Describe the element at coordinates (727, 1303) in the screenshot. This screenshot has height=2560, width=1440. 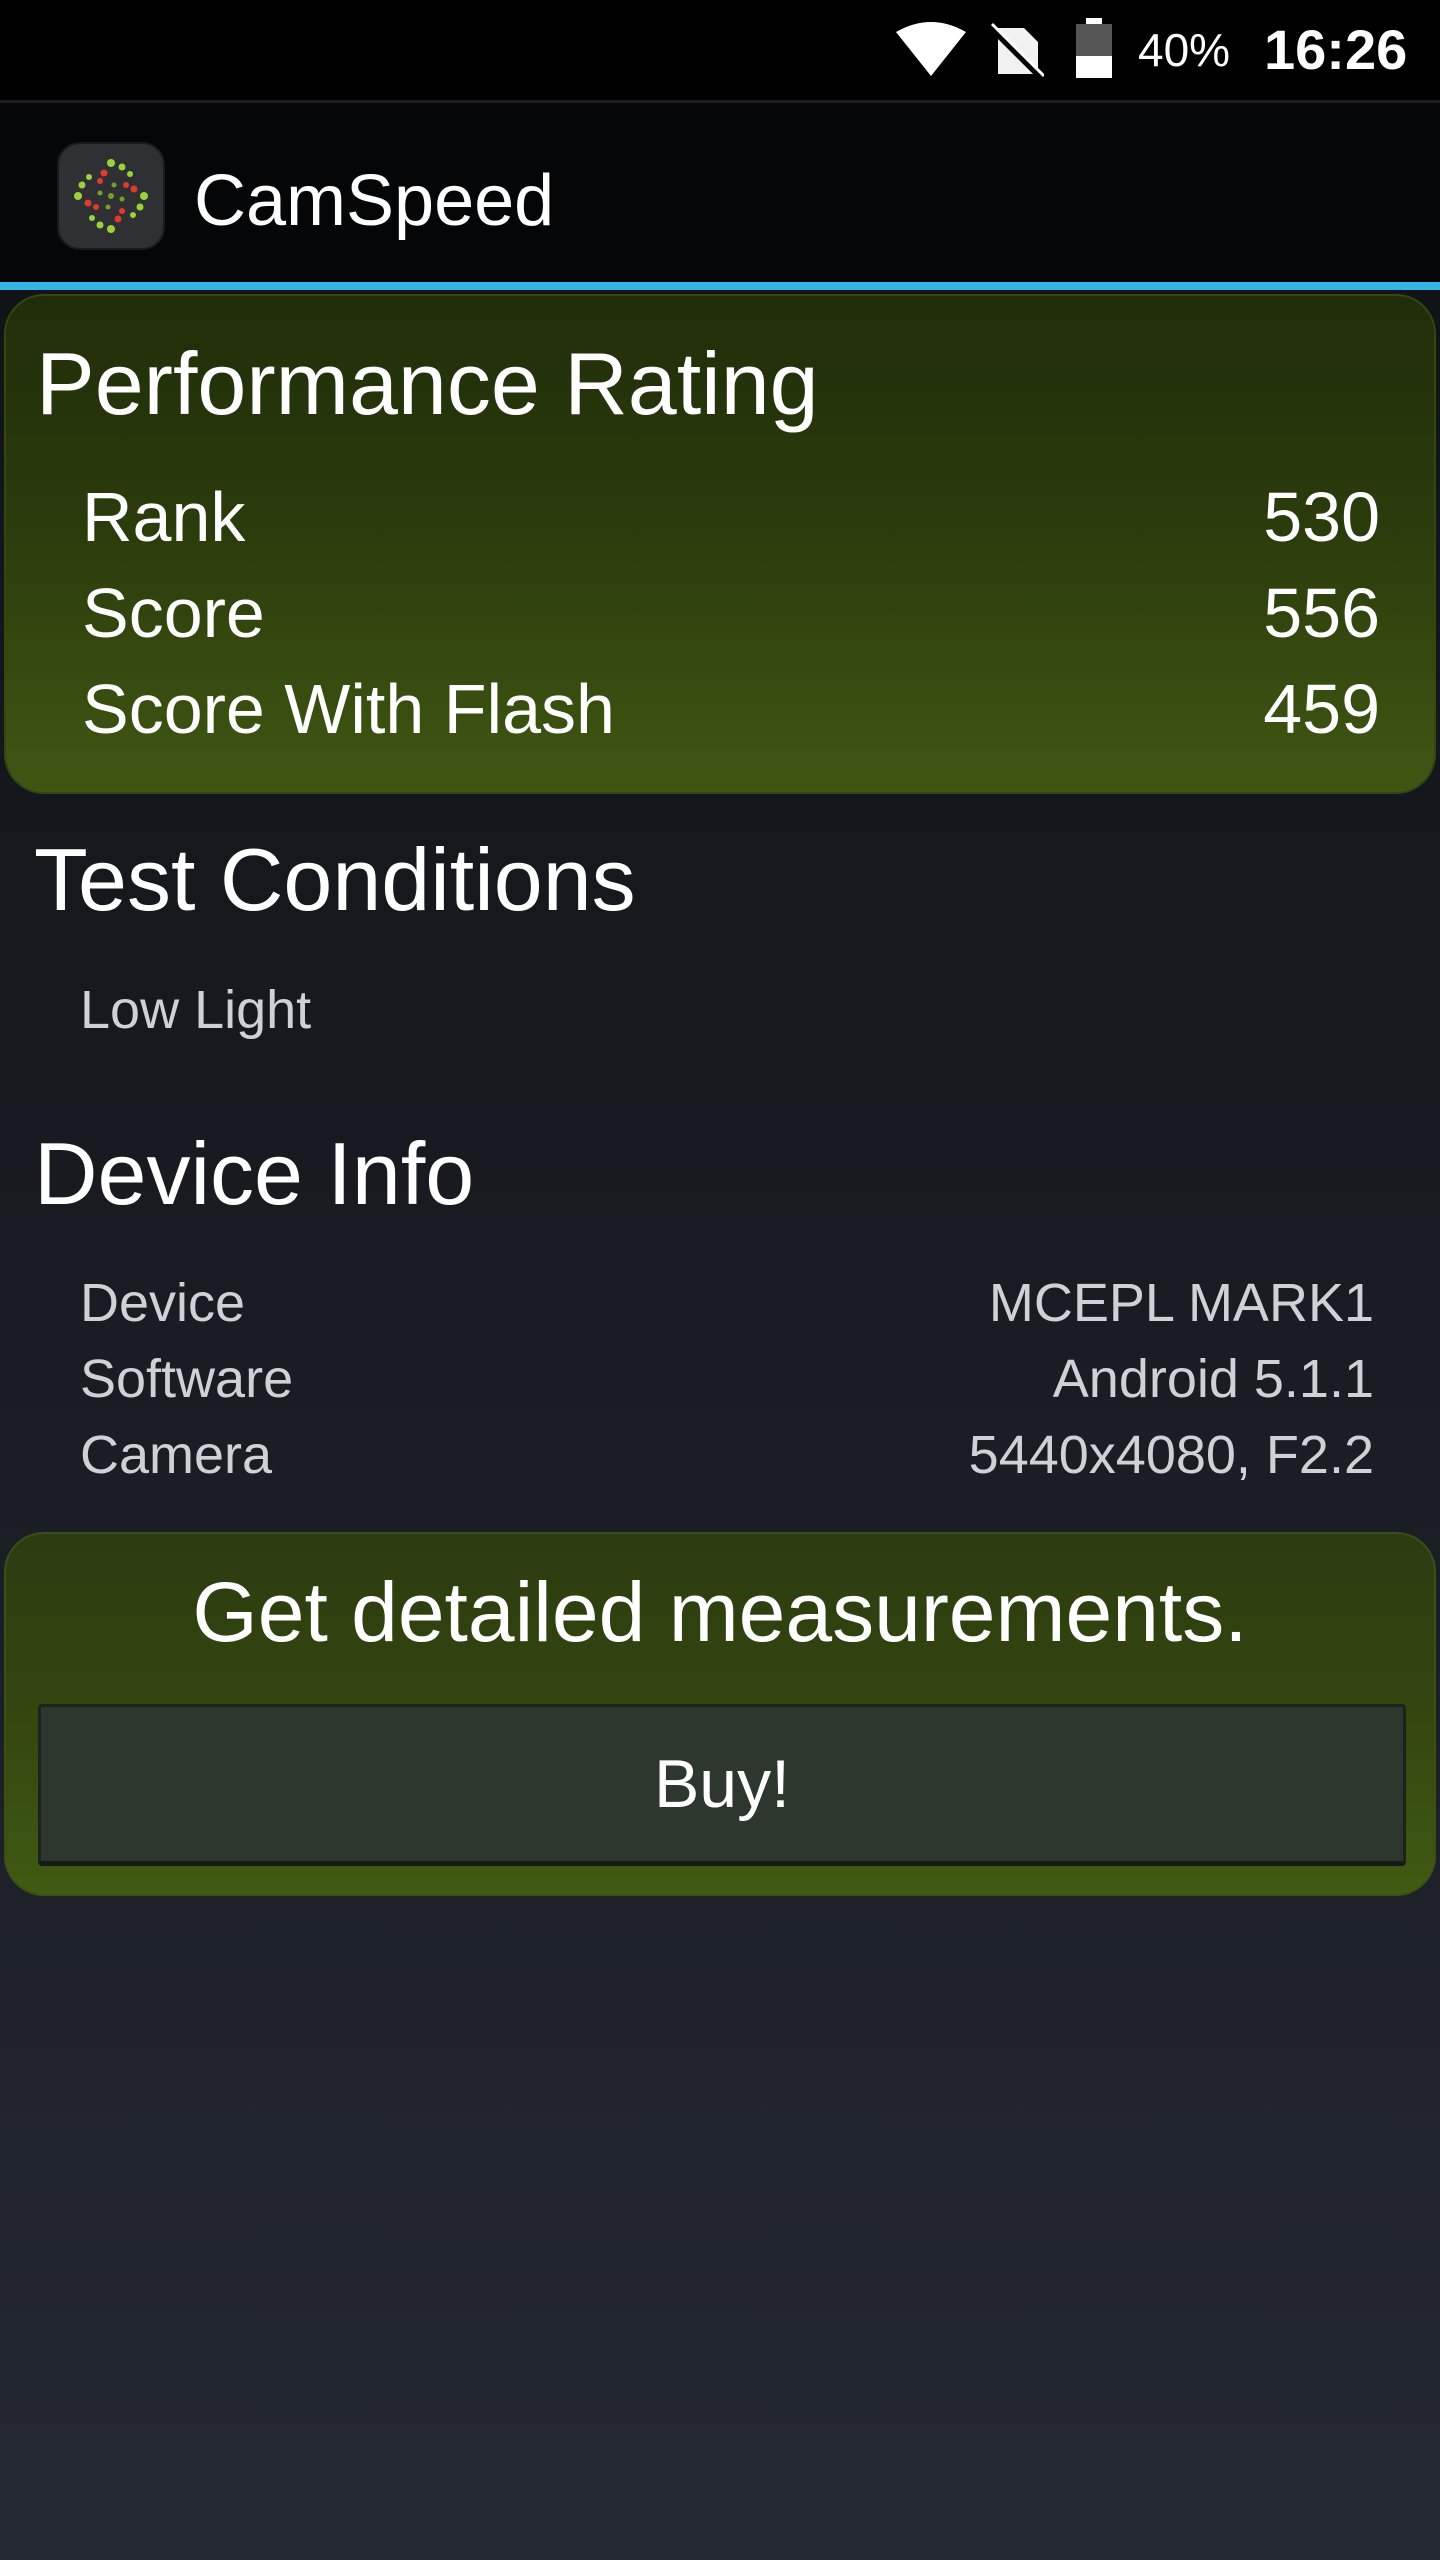
I see `device-row: Device MCEPL MARK1` at that location.